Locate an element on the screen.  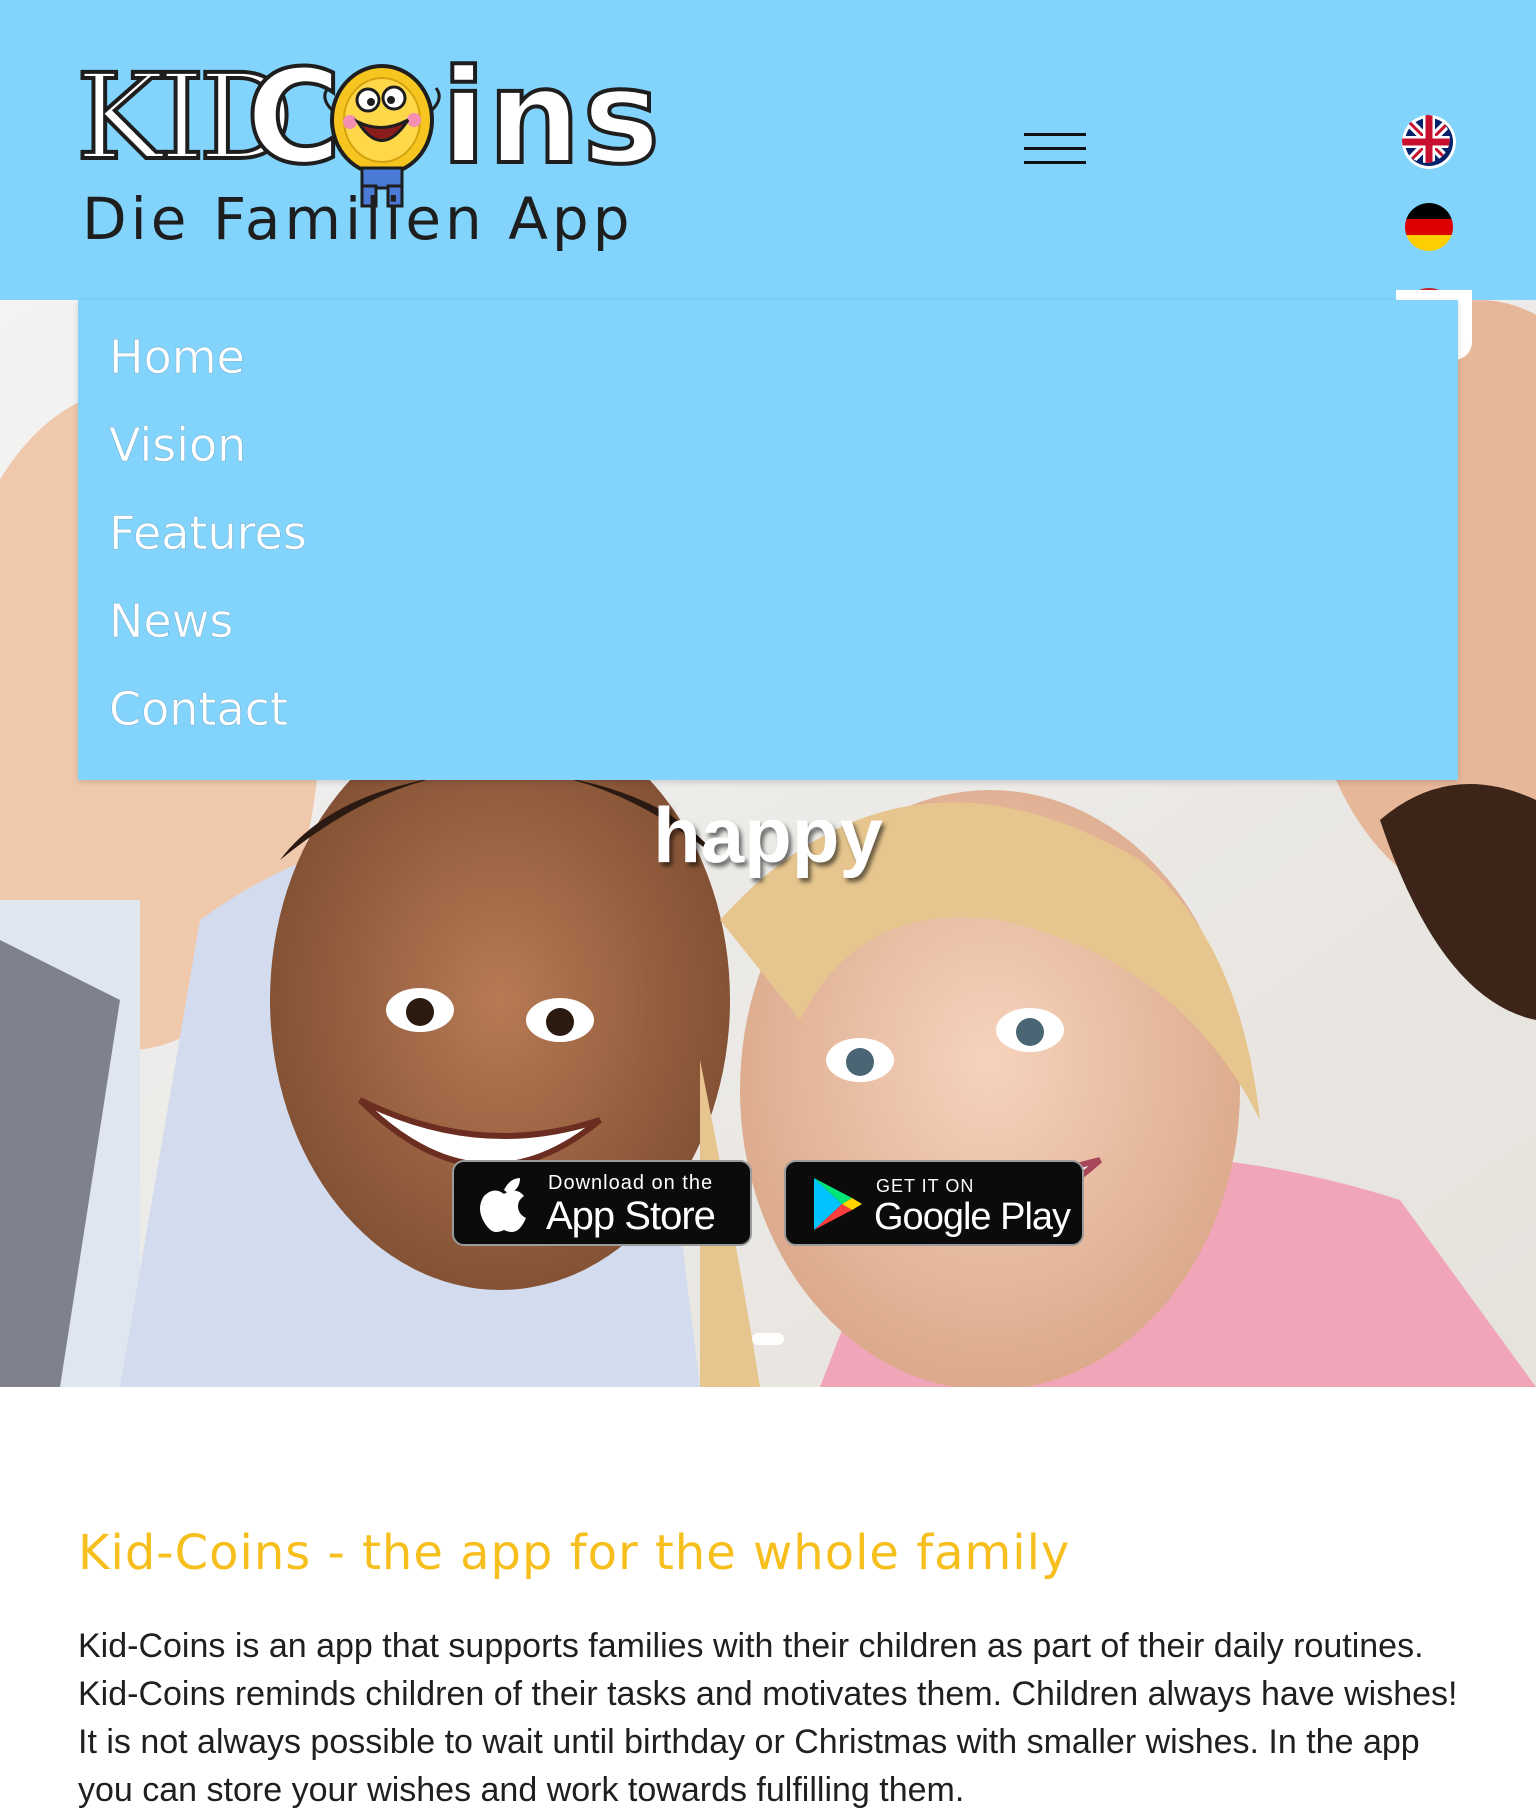
google-play-button: GET IT ON Google Play is located at coordinates (934, 1203).